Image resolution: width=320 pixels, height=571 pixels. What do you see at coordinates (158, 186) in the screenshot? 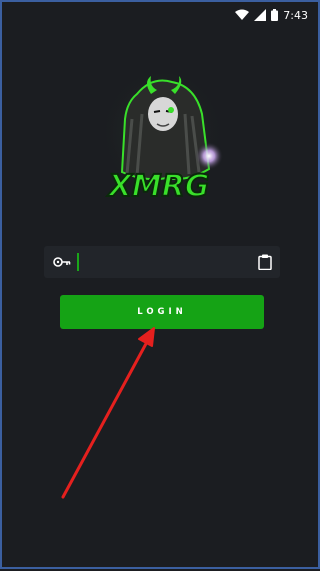
I see `logo-text: XMRG` at bounding box center [158, 186].